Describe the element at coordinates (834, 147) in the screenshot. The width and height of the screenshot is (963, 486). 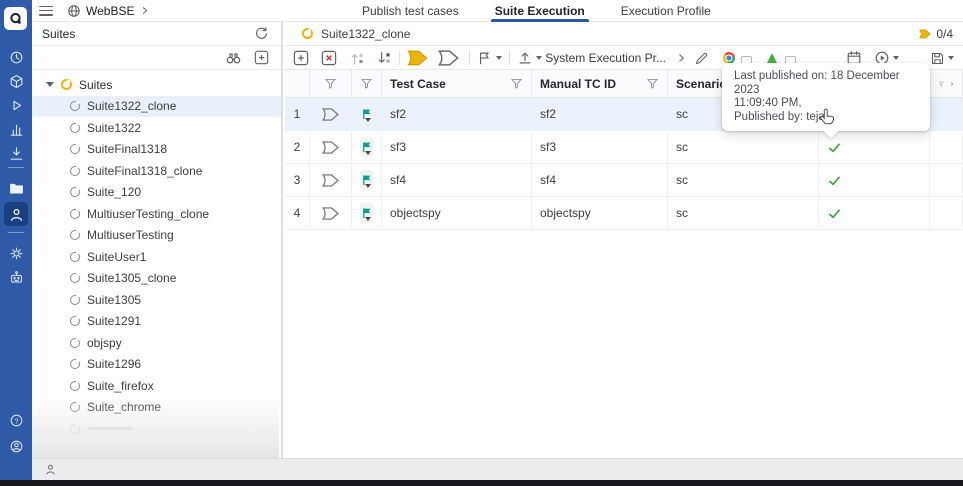
I see `check-icon` at that location.